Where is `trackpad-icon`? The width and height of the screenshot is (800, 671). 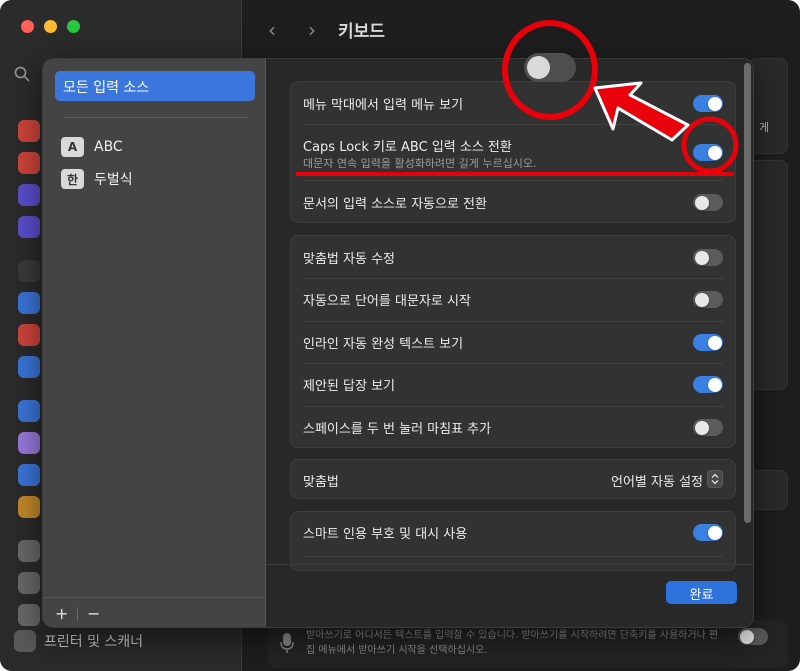
trackpad-icon is located at coordinates (29, 583).